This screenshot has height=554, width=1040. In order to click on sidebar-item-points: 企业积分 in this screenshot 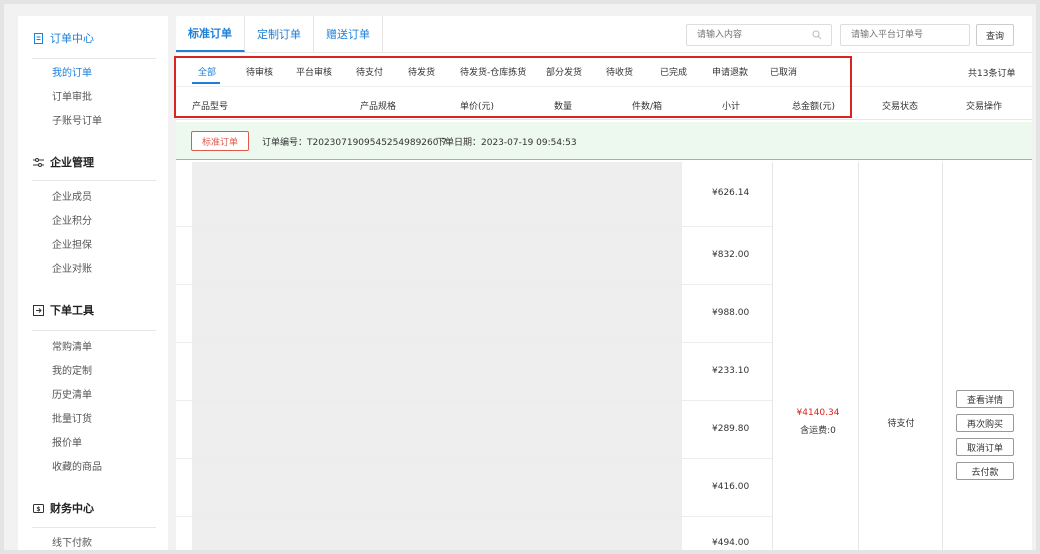, I will do `click(72, 222)`.